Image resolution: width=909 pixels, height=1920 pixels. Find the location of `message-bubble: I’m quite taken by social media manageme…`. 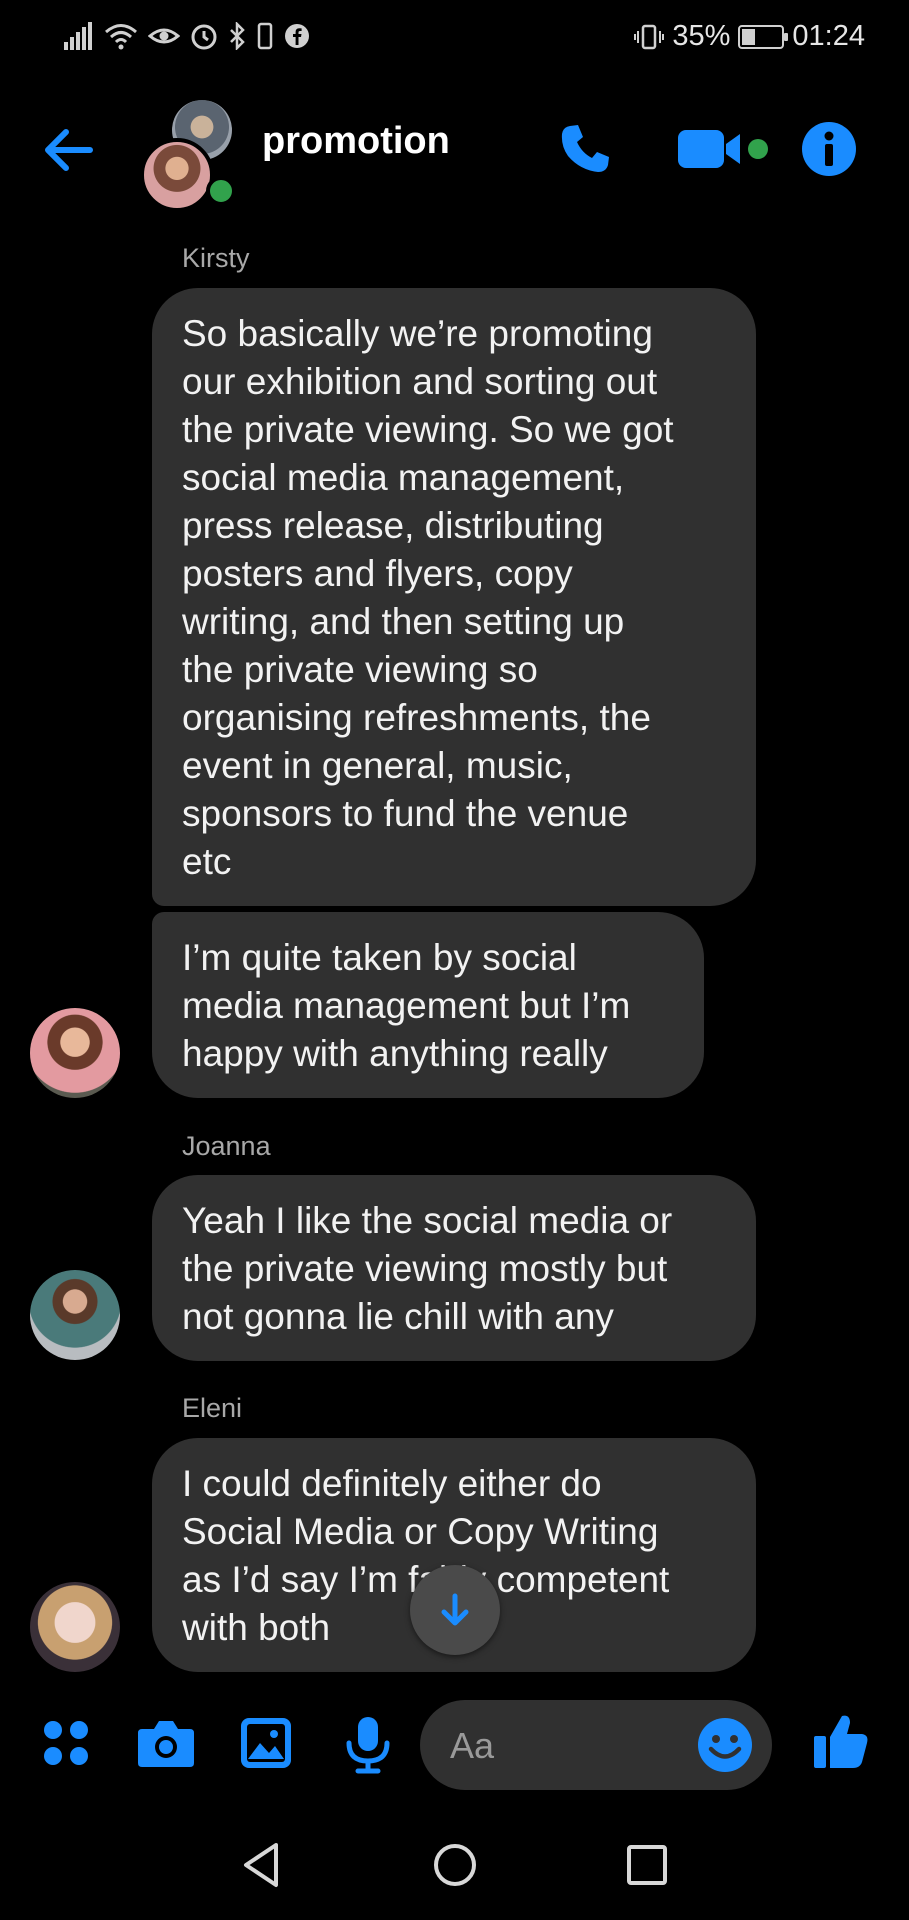

message-bubble: I’m quite taken by social media manageme… is located at coordinates (428, 1005).